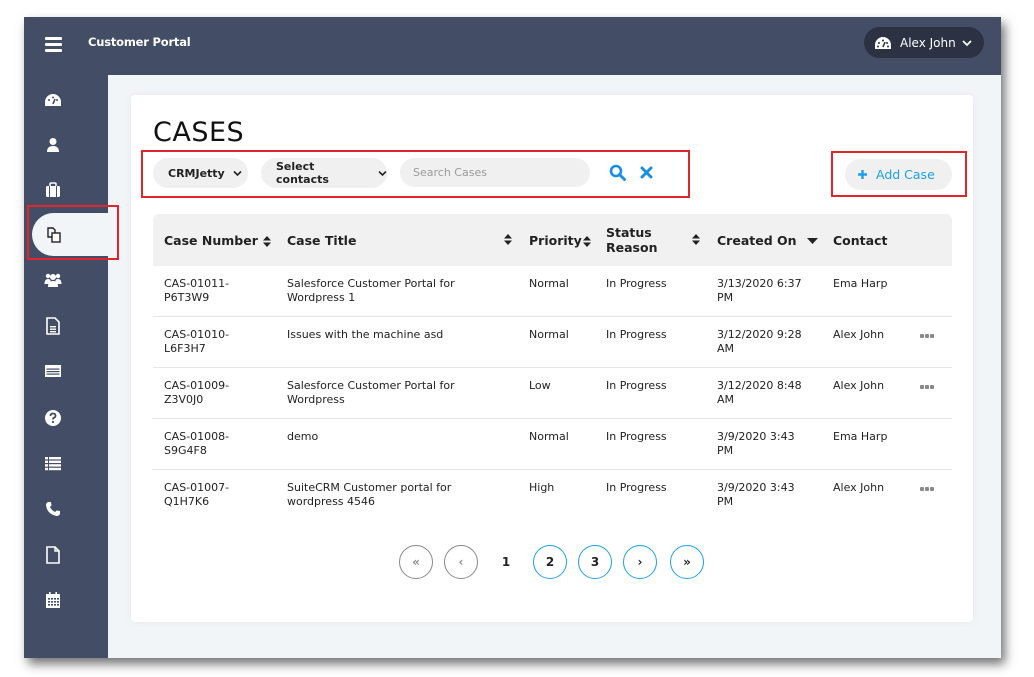 The width and height of the screenshot is (1034, 677). I want to click on user-menu-button: Alex John, so click(924, 42).